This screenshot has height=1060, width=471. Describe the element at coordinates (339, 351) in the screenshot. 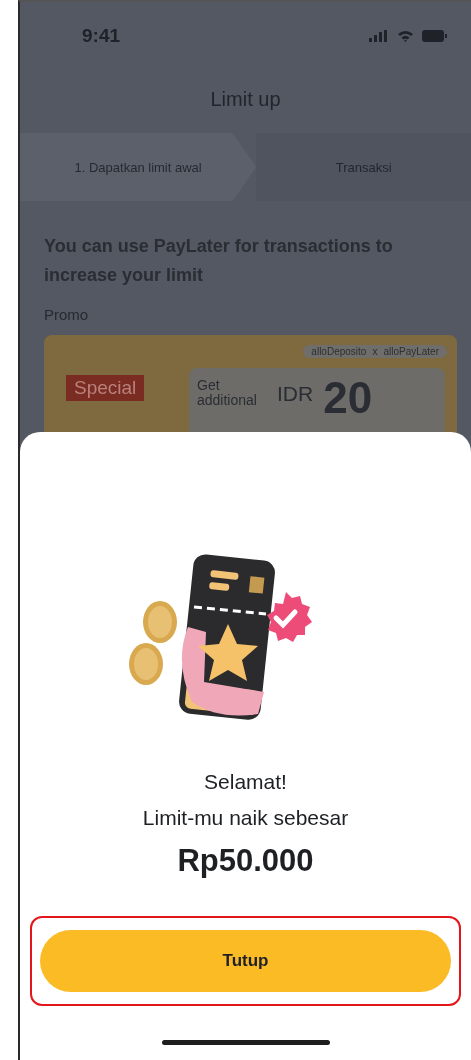

I see `brand-text: alloDeposito` at that location.